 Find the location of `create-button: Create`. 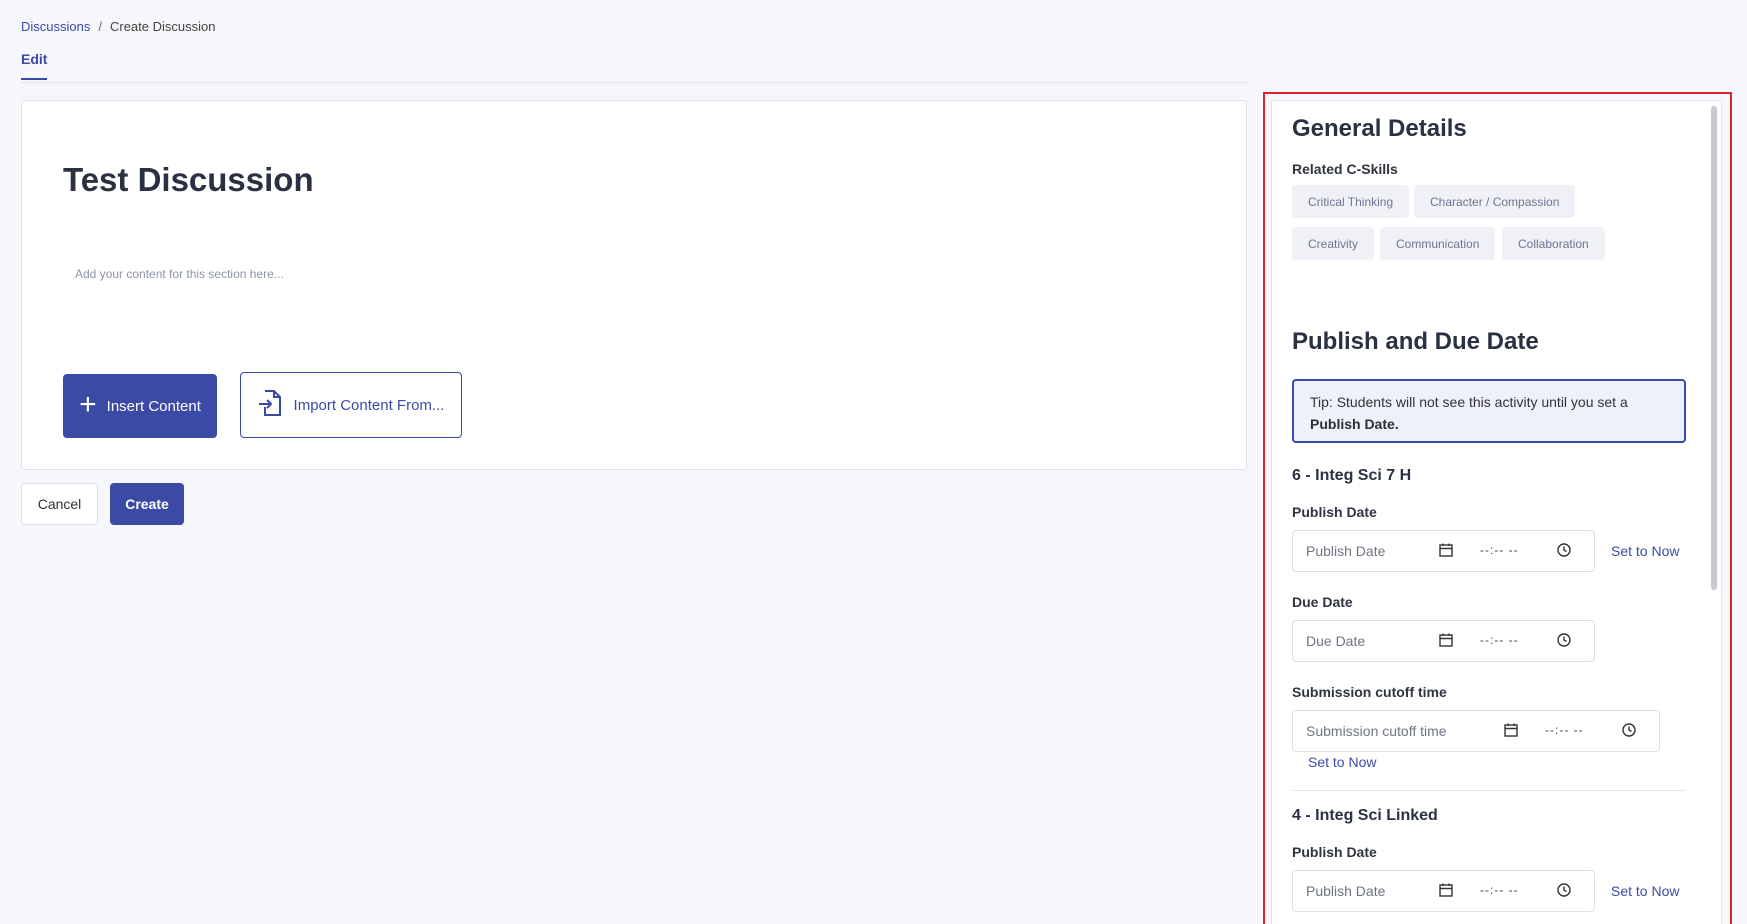

create-button: Create is located at coordinates (147, 504).